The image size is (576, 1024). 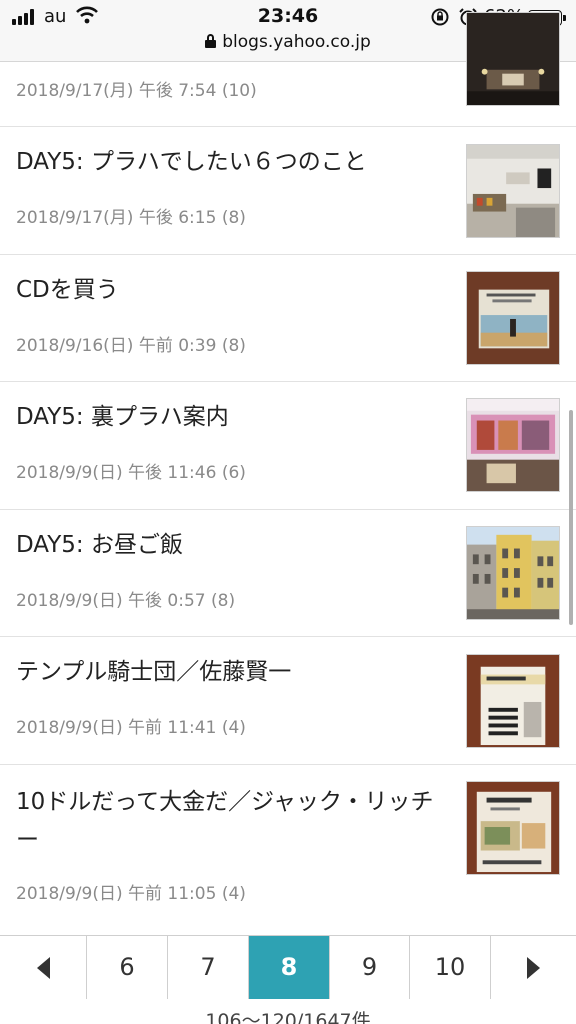 I want to click on article-meta: 2018/9/9(日) 午後 11:46 (6), so click(x=131, y=473).